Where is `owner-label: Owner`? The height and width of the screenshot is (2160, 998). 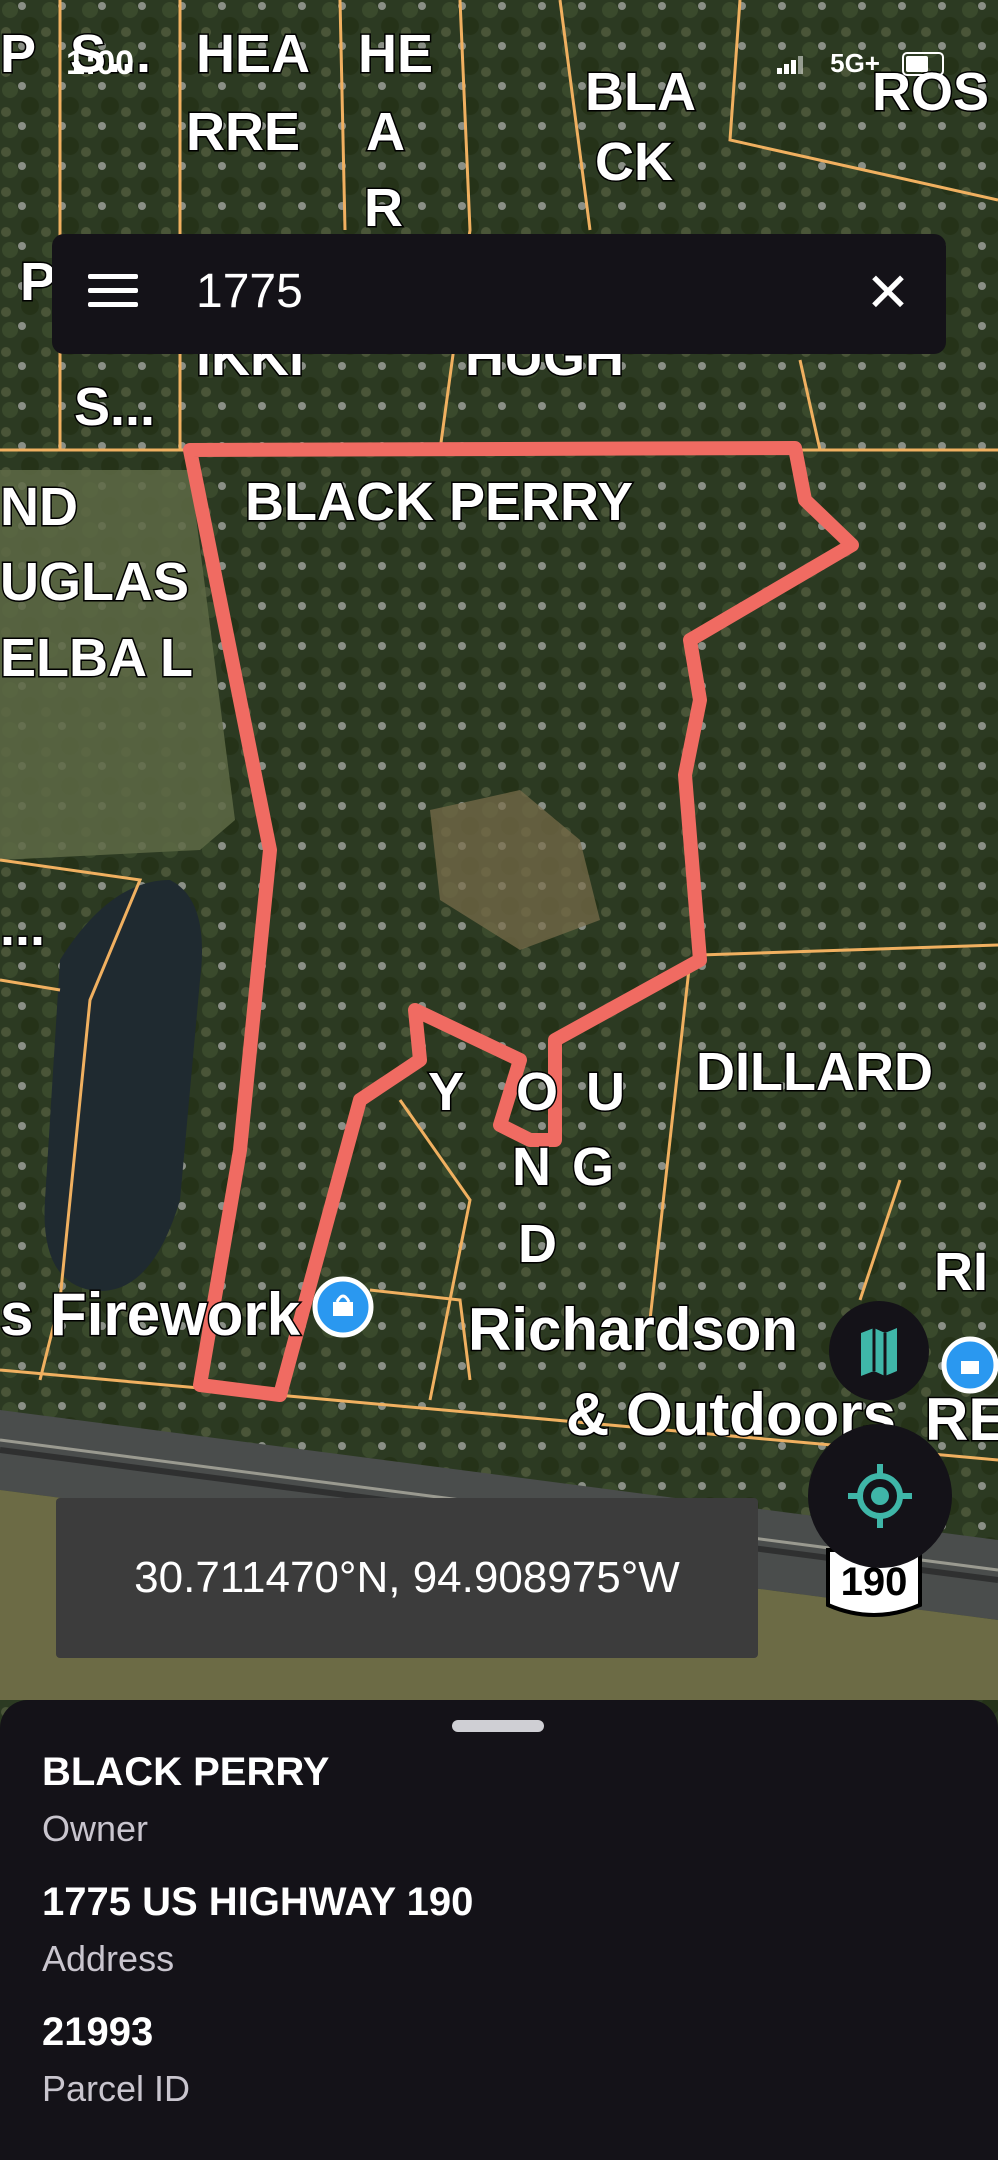
owner-label: Owner is located at coordinates (95, 1828).